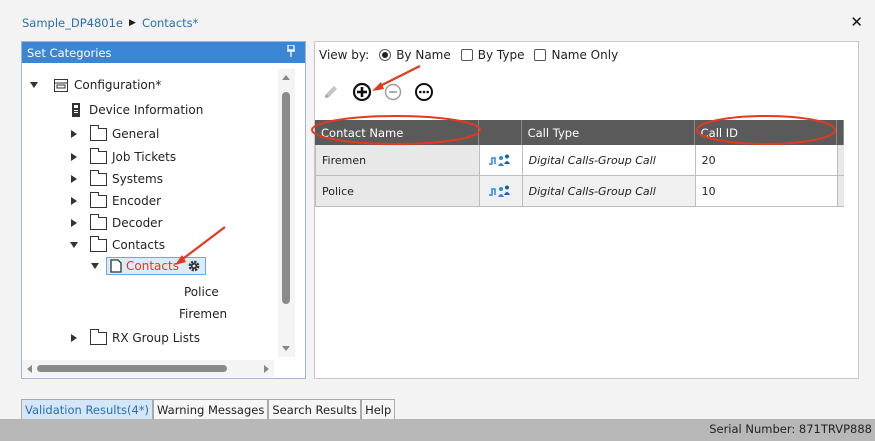  I want to click on tree-label-configuration: Configuration*, so click(118, 85).